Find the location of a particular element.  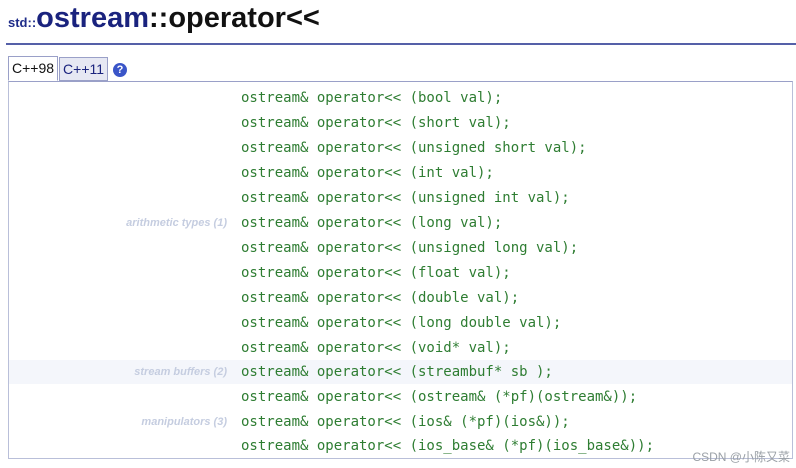

signature-code: ostream& operator<< (double val); is located at coordinates (380, 298).